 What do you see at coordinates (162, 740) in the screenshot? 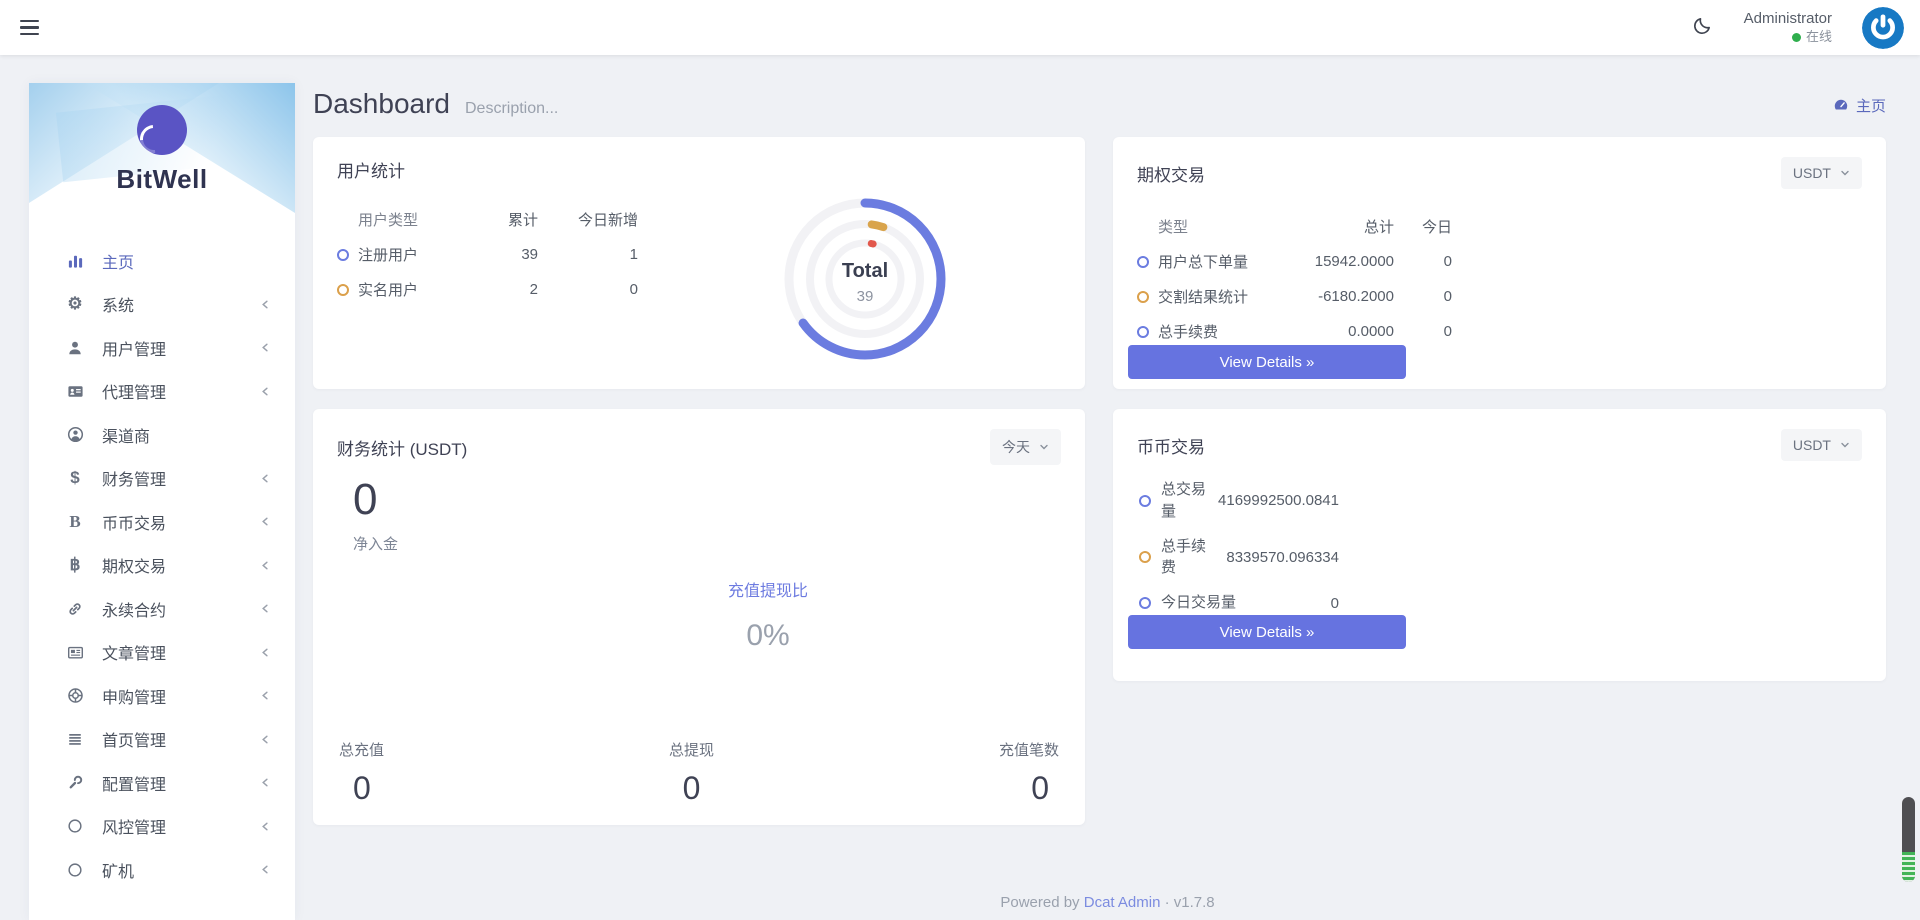
I see `sidebar-item-homepage-management: 首页管理` at bounding box center [162, 740].